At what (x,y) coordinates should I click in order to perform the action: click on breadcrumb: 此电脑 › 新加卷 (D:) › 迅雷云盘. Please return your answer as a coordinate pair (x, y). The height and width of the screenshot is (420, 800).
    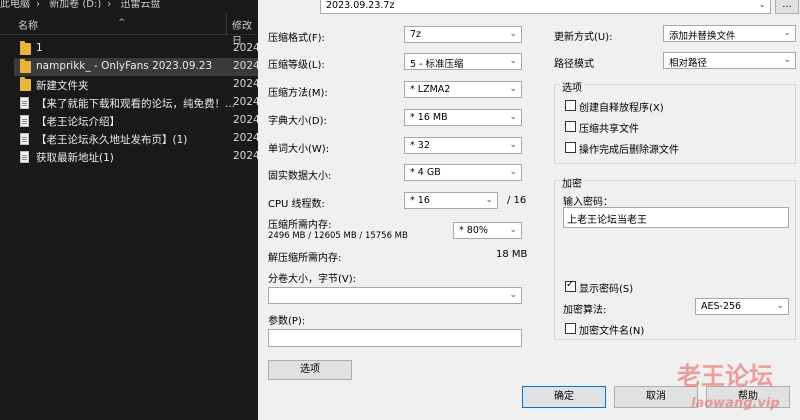
    Looking at the image, I should click on (83, 5).